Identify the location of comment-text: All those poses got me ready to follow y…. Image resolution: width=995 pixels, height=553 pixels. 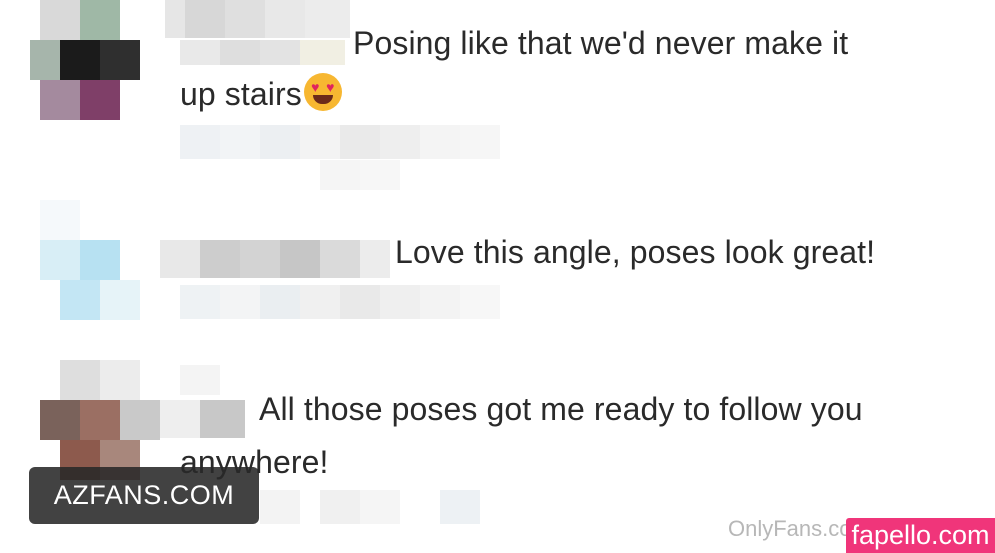
(561, 409).